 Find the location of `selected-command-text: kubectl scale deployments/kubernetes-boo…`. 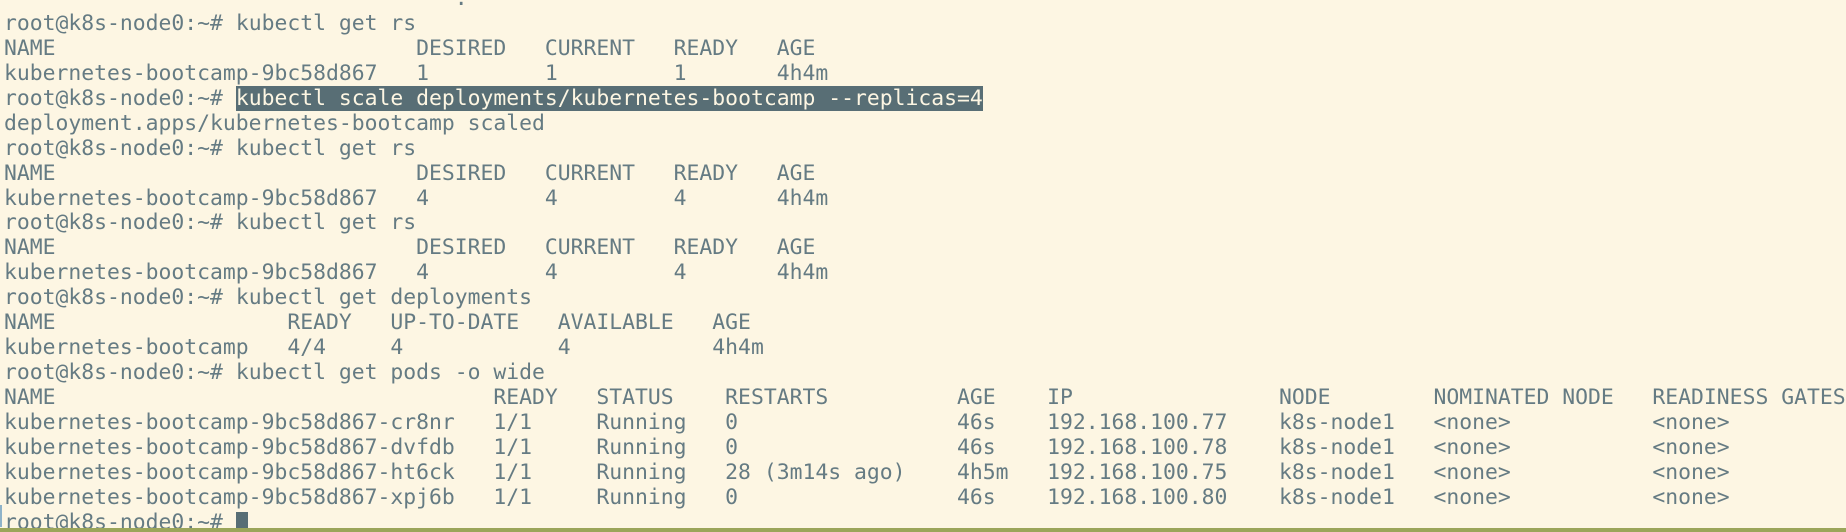

selected-command-text: kubectl scale deployments/kubernetes-boo… is located at coordinates (609, 98).